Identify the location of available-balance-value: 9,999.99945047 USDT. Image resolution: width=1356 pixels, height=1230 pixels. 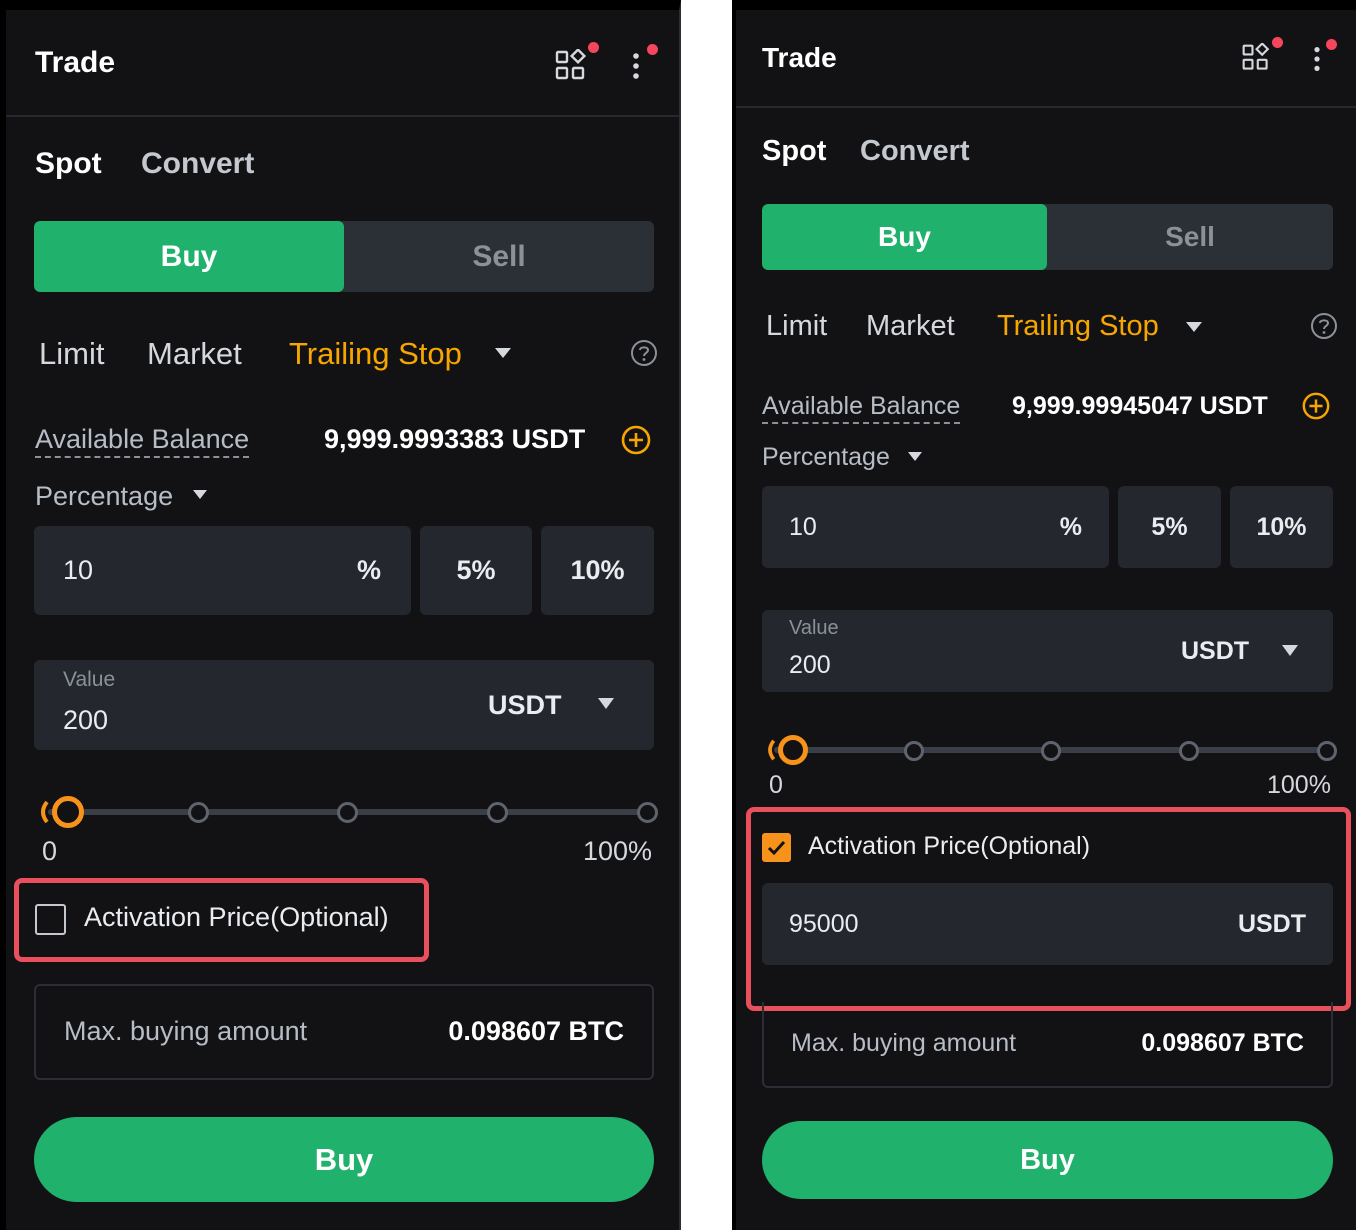
(1140, 406).